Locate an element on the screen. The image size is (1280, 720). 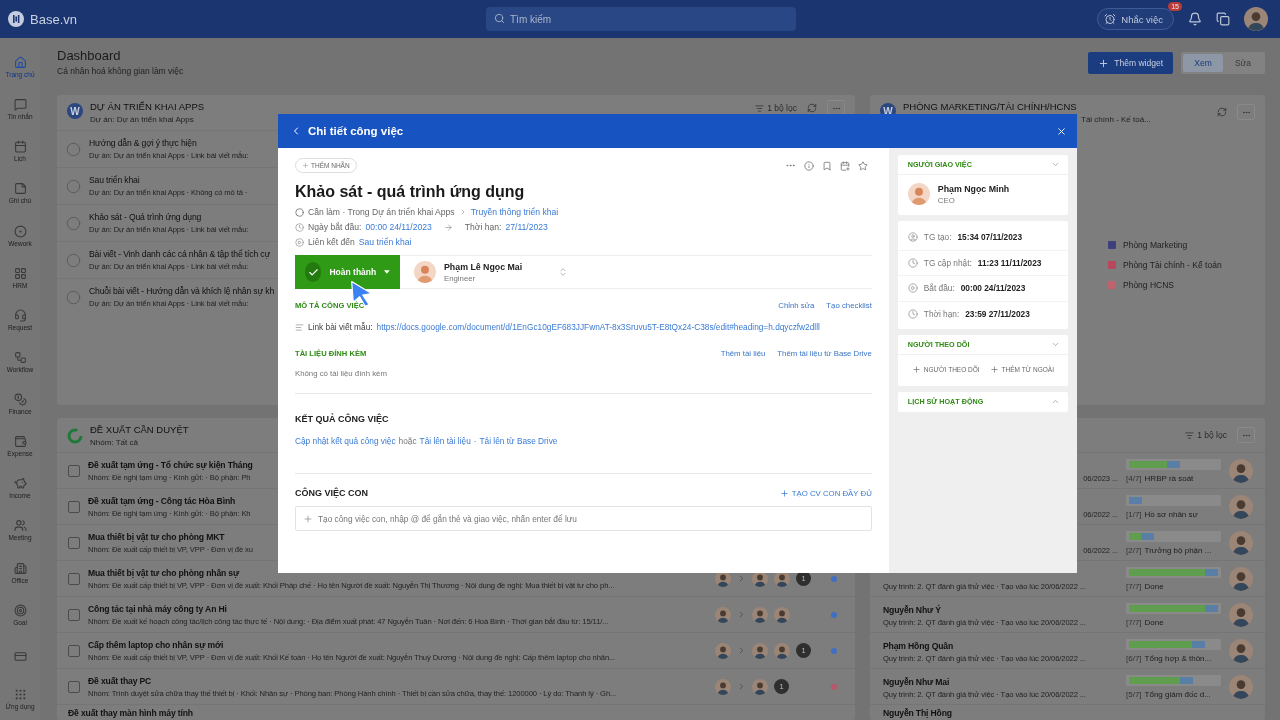
status-text: Cần làm · Trong Dự án triển khai Apps is located at coordinates (381, 212).